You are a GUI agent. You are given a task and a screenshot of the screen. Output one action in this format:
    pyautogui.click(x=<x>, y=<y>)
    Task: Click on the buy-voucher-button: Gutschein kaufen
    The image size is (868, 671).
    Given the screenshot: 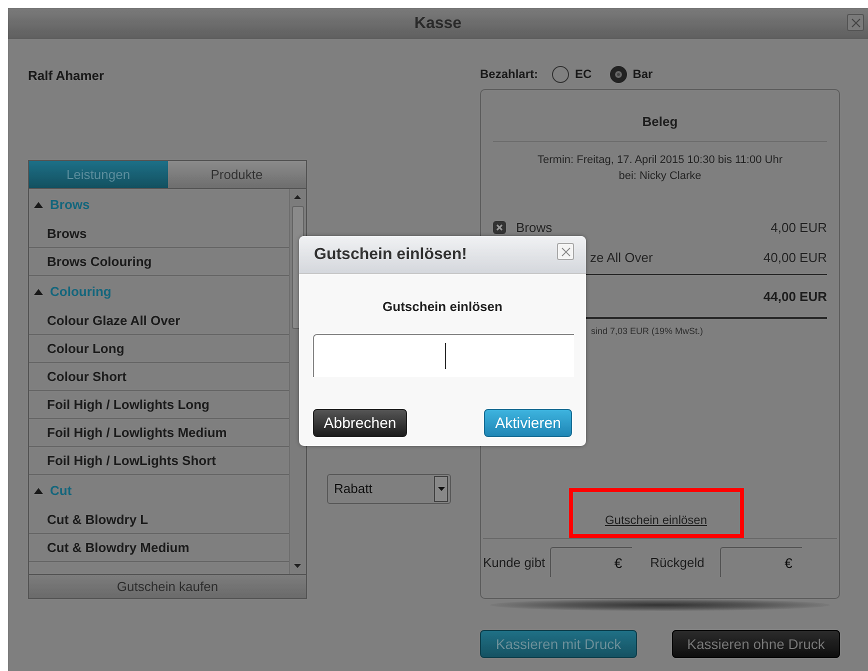 What is the action you would take?
    pyautogui.click(x=167, y=586)
    